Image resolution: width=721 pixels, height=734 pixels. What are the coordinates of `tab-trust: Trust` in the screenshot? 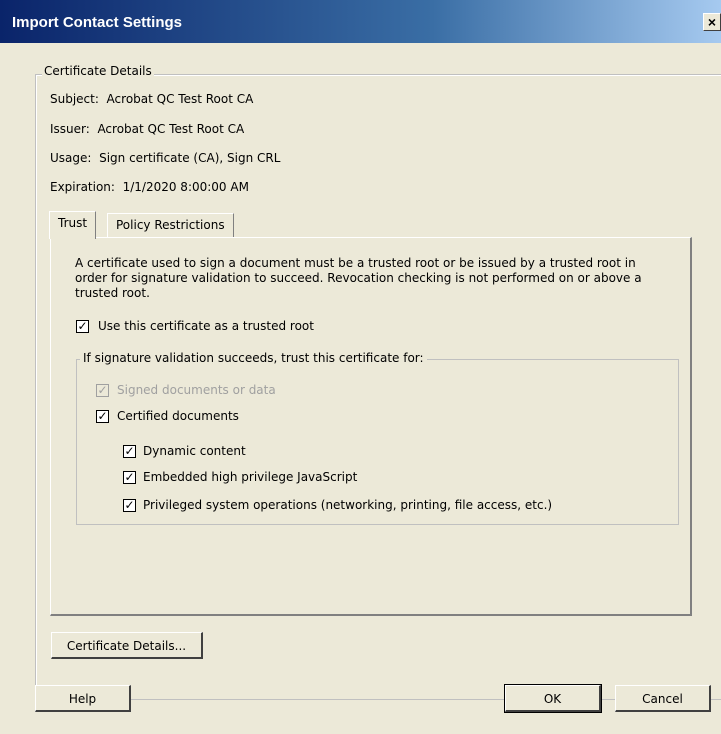 It's located at (73, 225).